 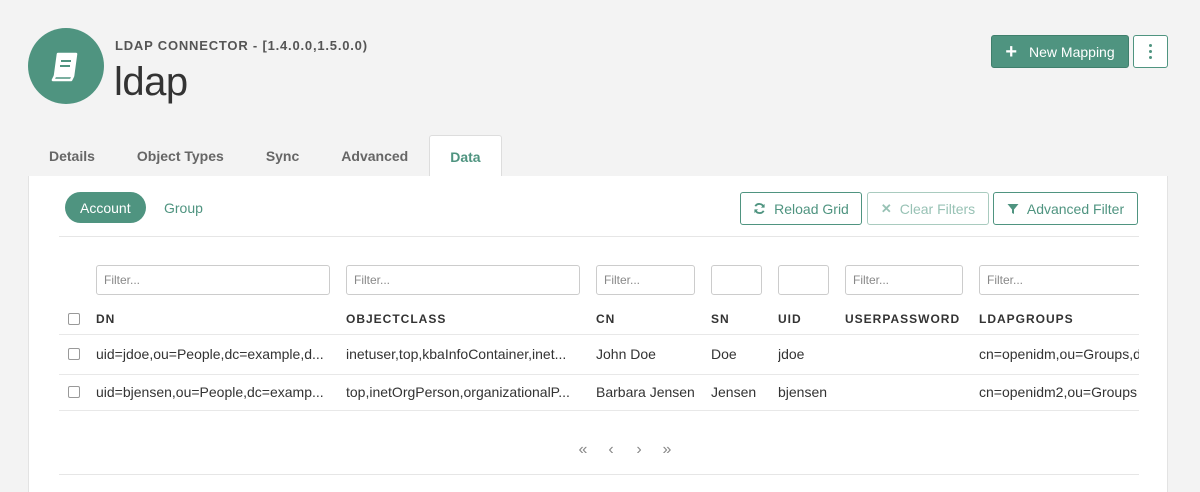 I want to click on more-options-button, so click(x=1150, y=51).